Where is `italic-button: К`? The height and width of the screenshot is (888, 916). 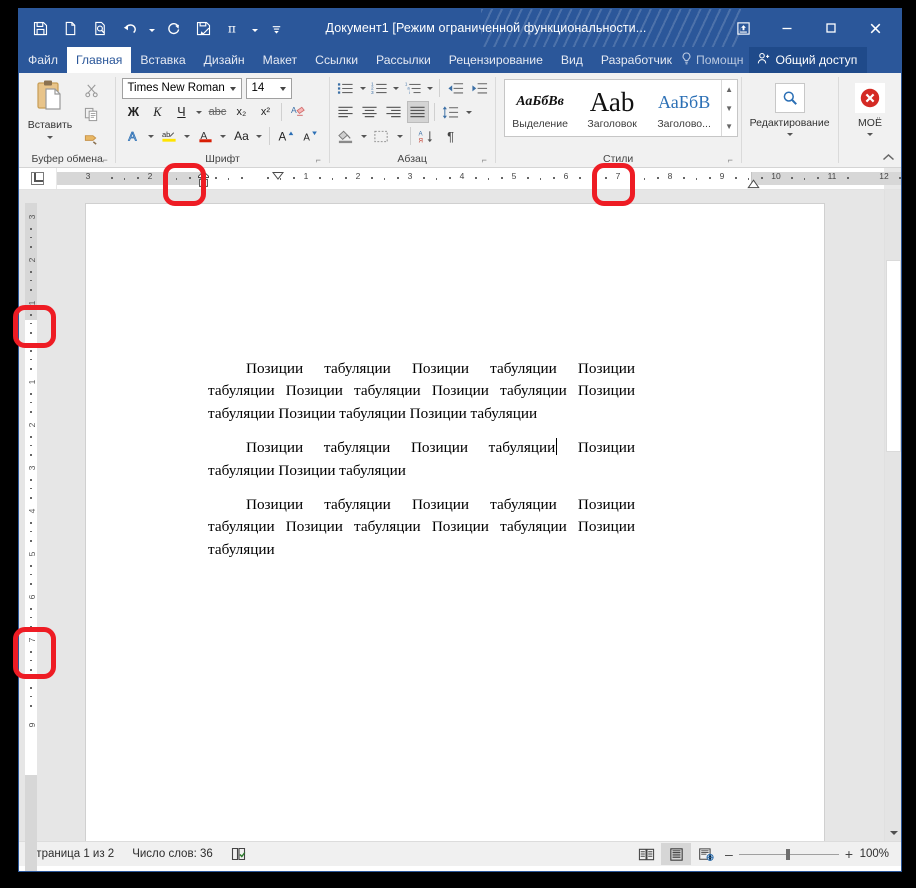 italic-button: К is located at coordinates (157, 112).